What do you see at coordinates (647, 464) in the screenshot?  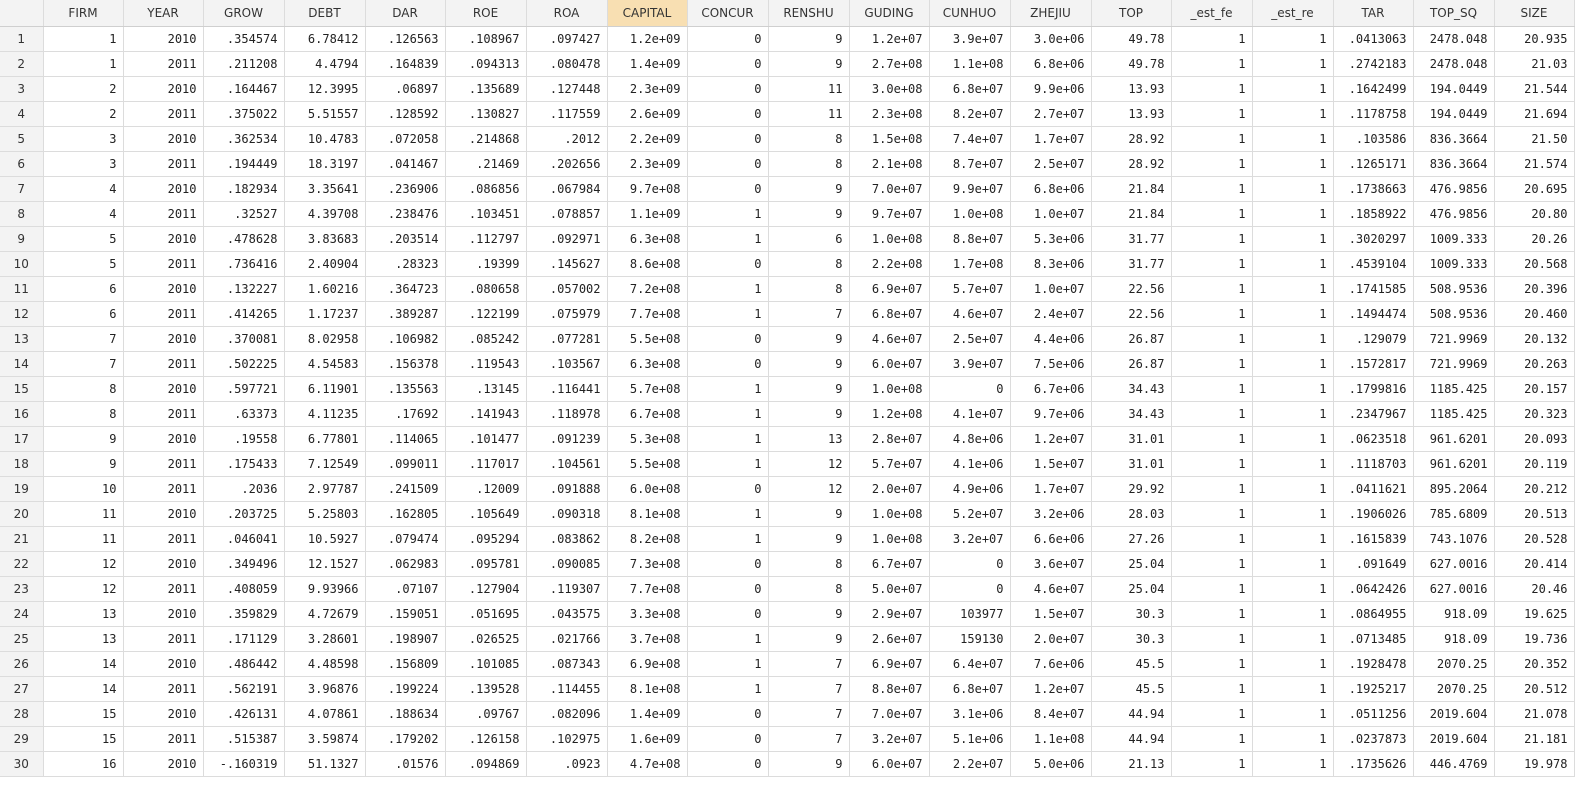 I see `cell-capital: 5.5e+08` at bounding box center [647, 464].